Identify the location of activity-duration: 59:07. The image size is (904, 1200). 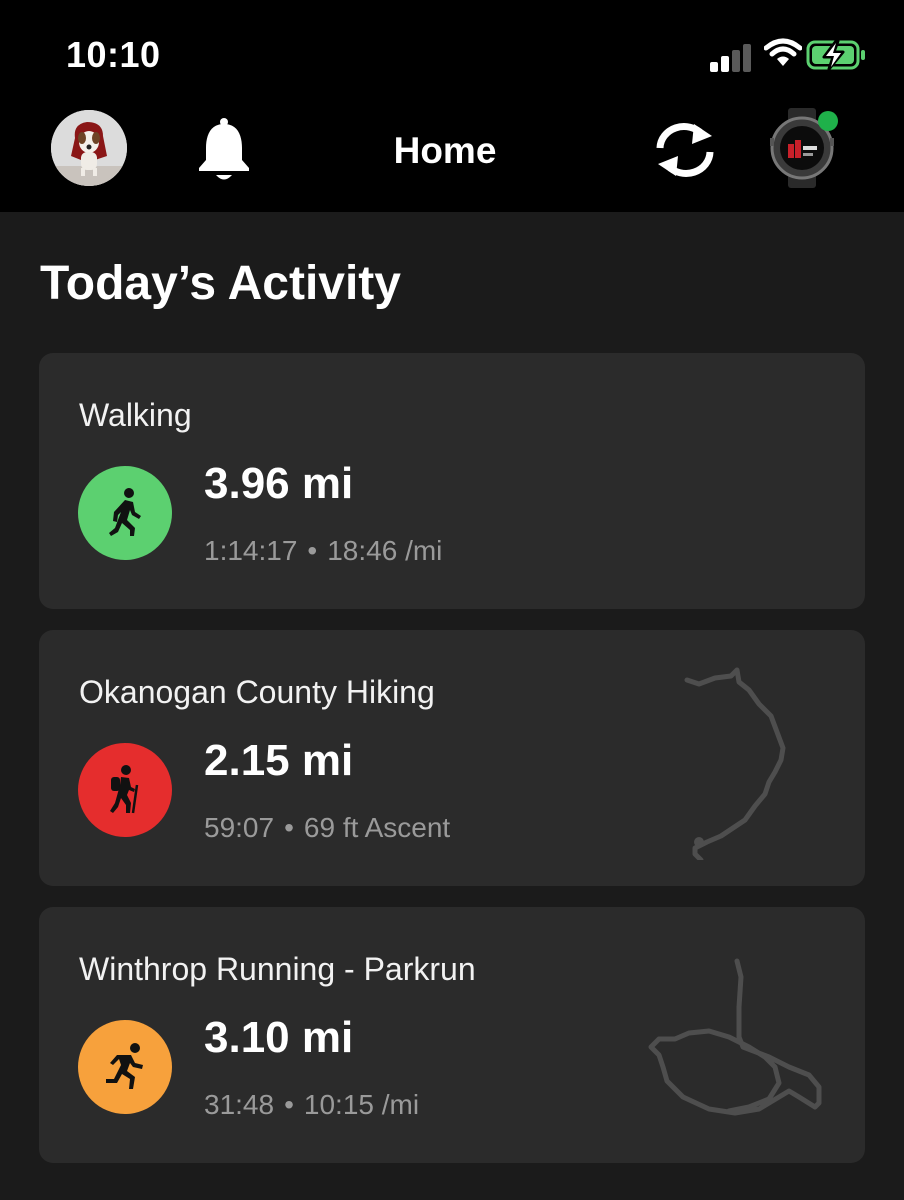
(239, 827).